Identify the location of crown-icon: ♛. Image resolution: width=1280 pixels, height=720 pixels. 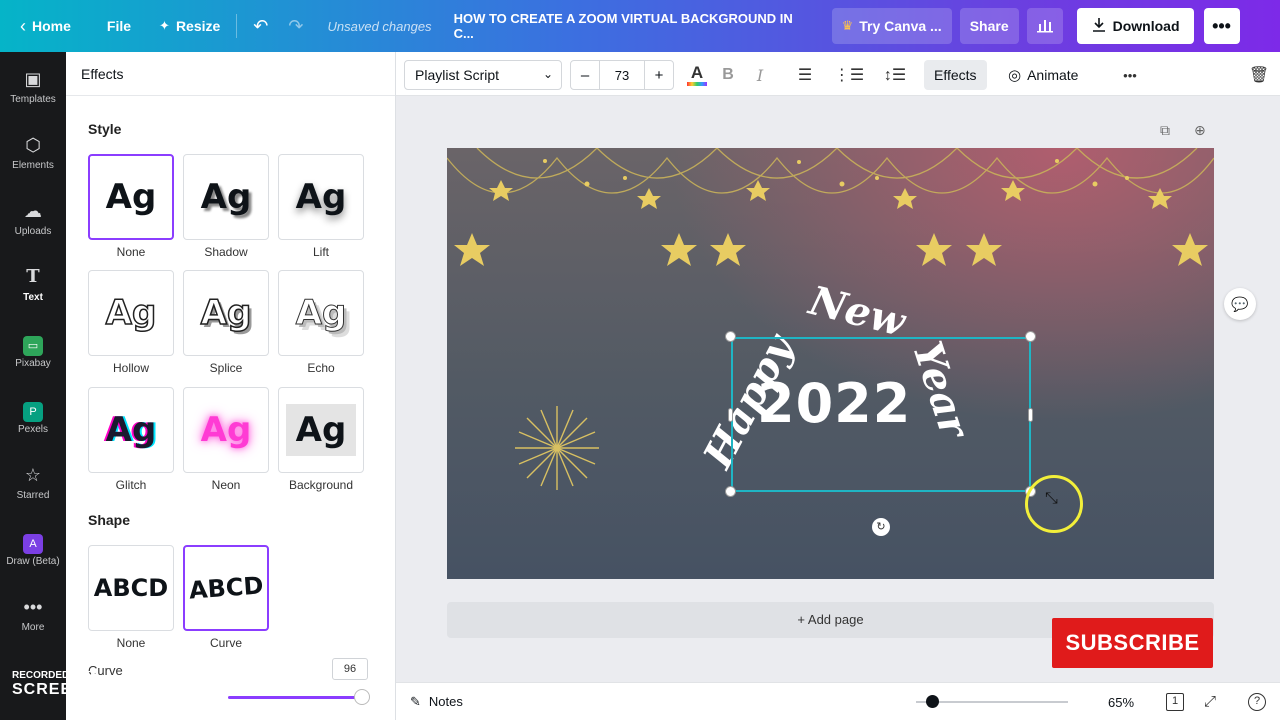
(847, 25).